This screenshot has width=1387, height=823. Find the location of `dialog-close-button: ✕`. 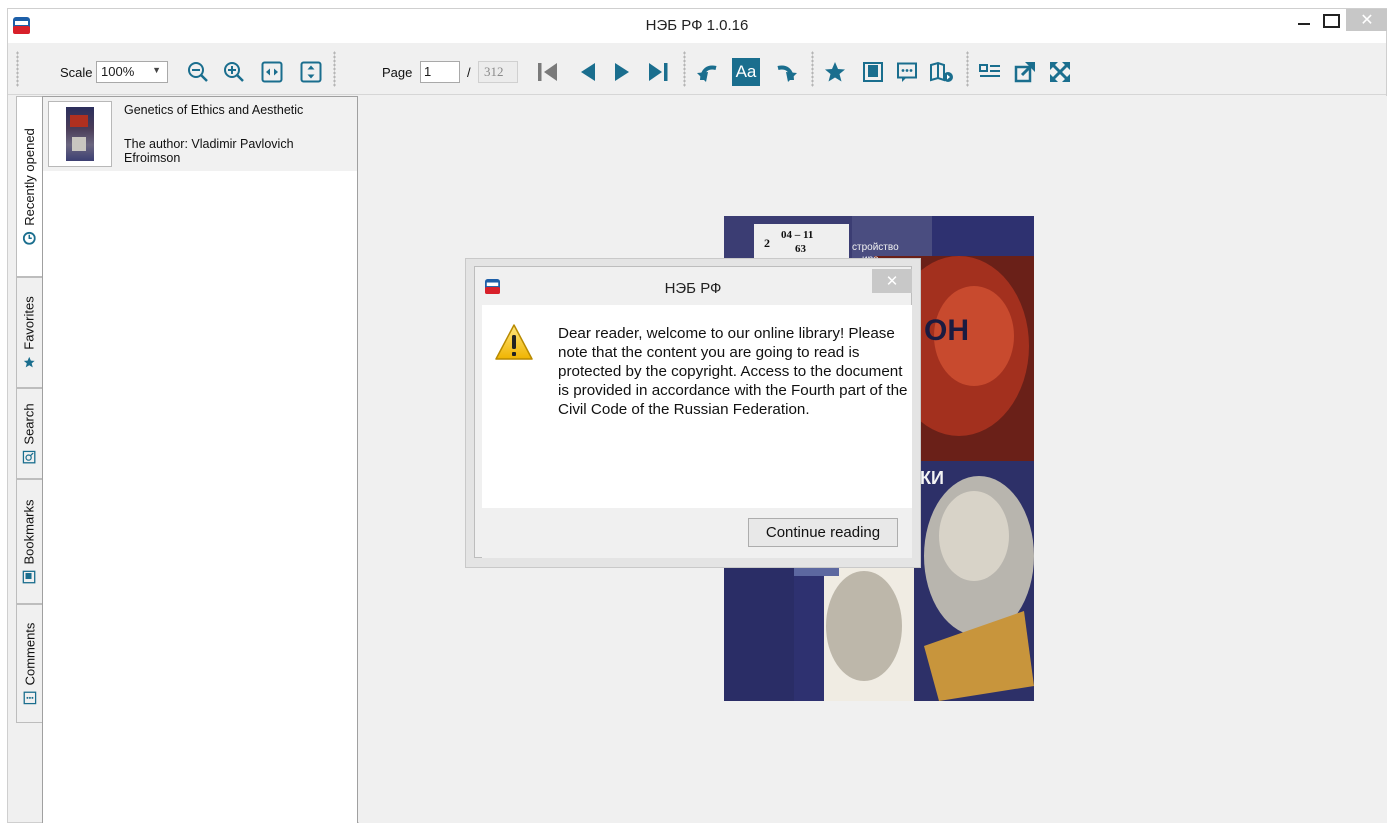

dialog-close-button: ✕ is located at coordinates (892, 281).